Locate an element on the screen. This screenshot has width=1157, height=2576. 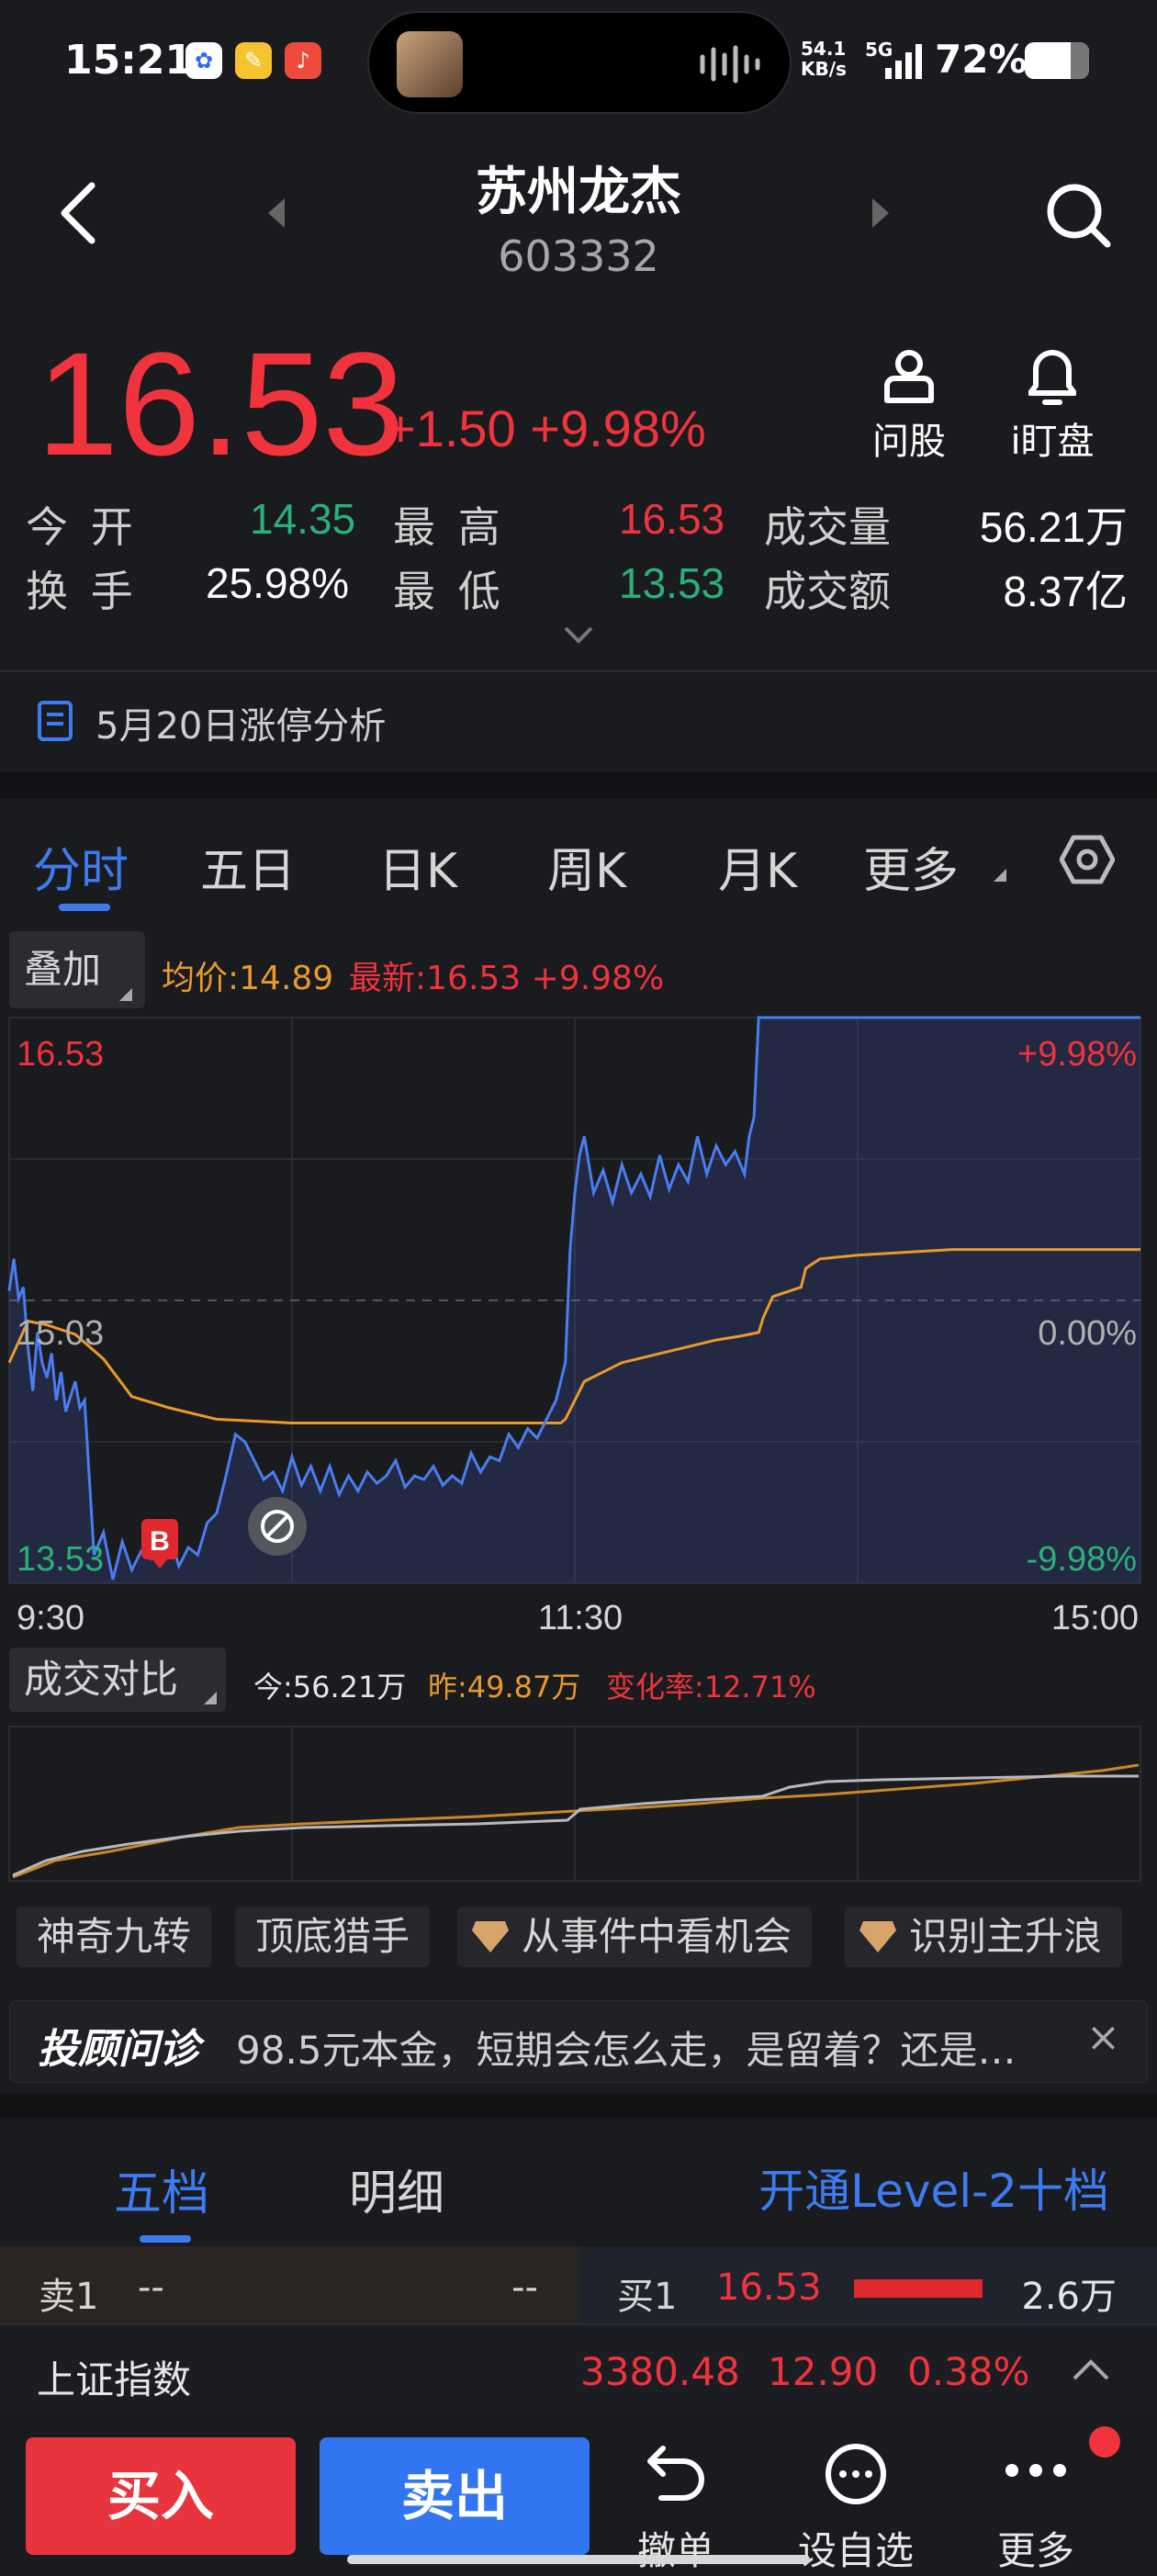
volume-compare-dropdown-icon is located at coordinates (211, 1698).